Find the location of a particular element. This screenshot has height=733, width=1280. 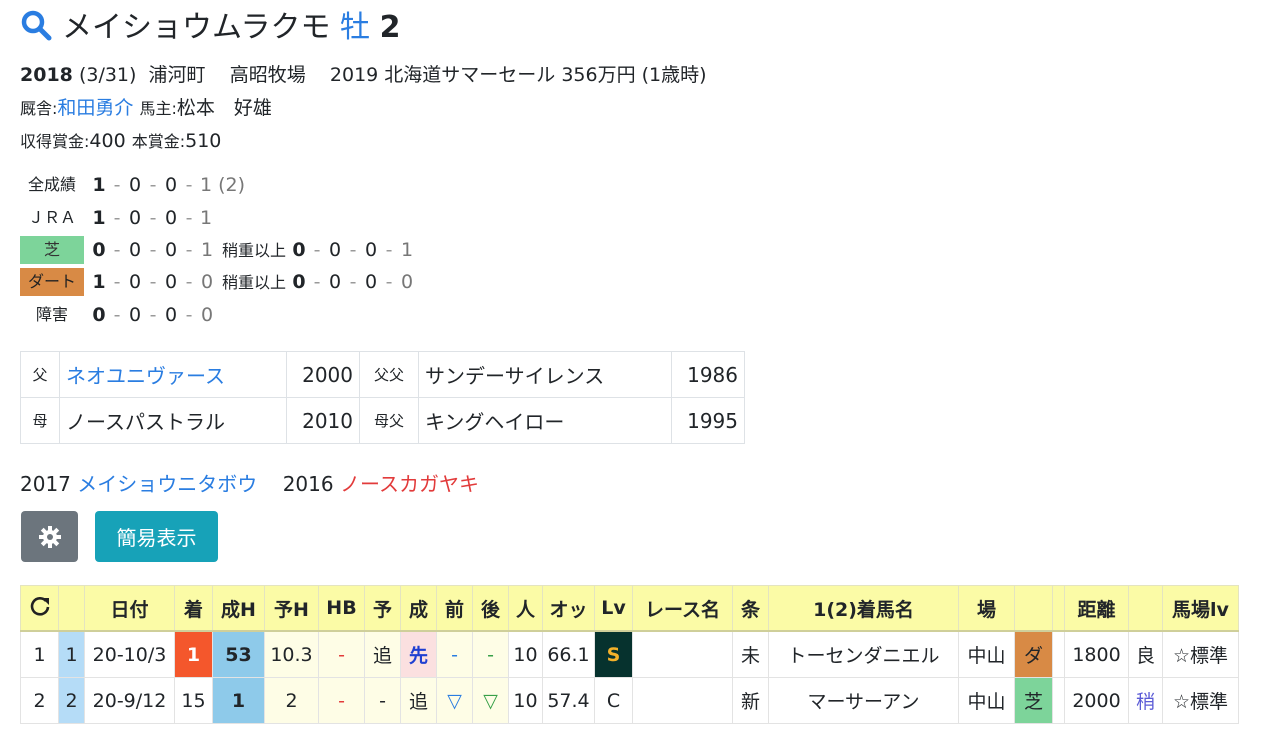

sibling-link: メイショウニタボウ is located at coordinates (167, 484).